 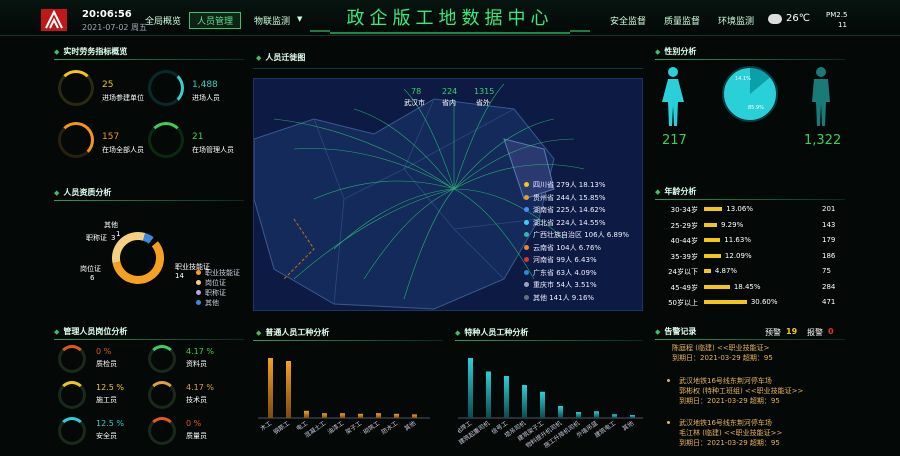 I want to click on clock-date: 2021-07-02 周五, so click(x=115, y=27).